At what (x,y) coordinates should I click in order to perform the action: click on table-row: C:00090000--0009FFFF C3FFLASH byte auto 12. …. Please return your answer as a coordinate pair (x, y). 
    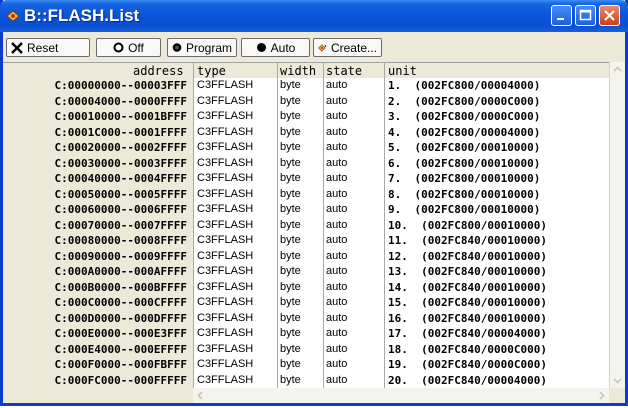
    Looking at the image, I should click on (306, 257).